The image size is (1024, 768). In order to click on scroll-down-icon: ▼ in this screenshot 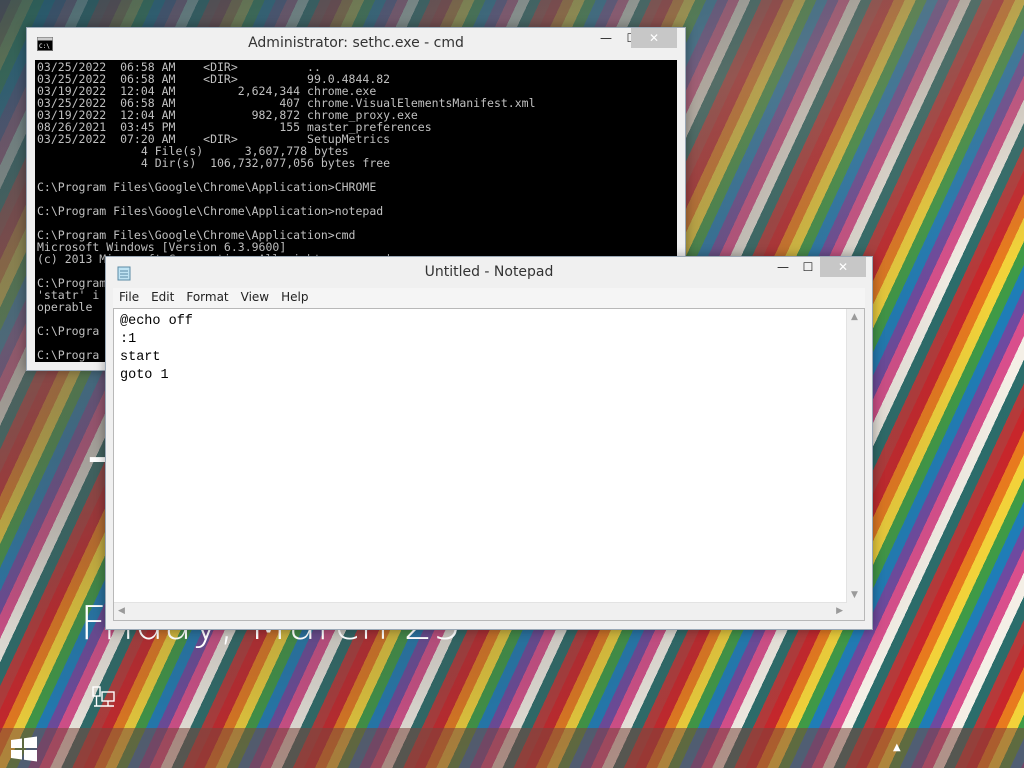, I will do `click(854, 595)`.